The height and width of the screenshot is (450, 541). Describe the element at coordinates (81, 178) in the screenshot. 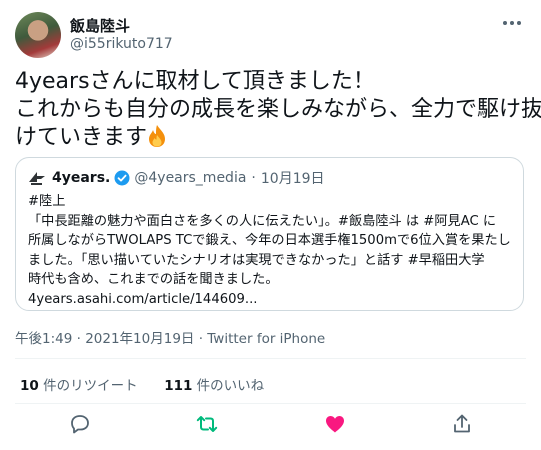

I see `quoted-author-name: 4years.` at that location.